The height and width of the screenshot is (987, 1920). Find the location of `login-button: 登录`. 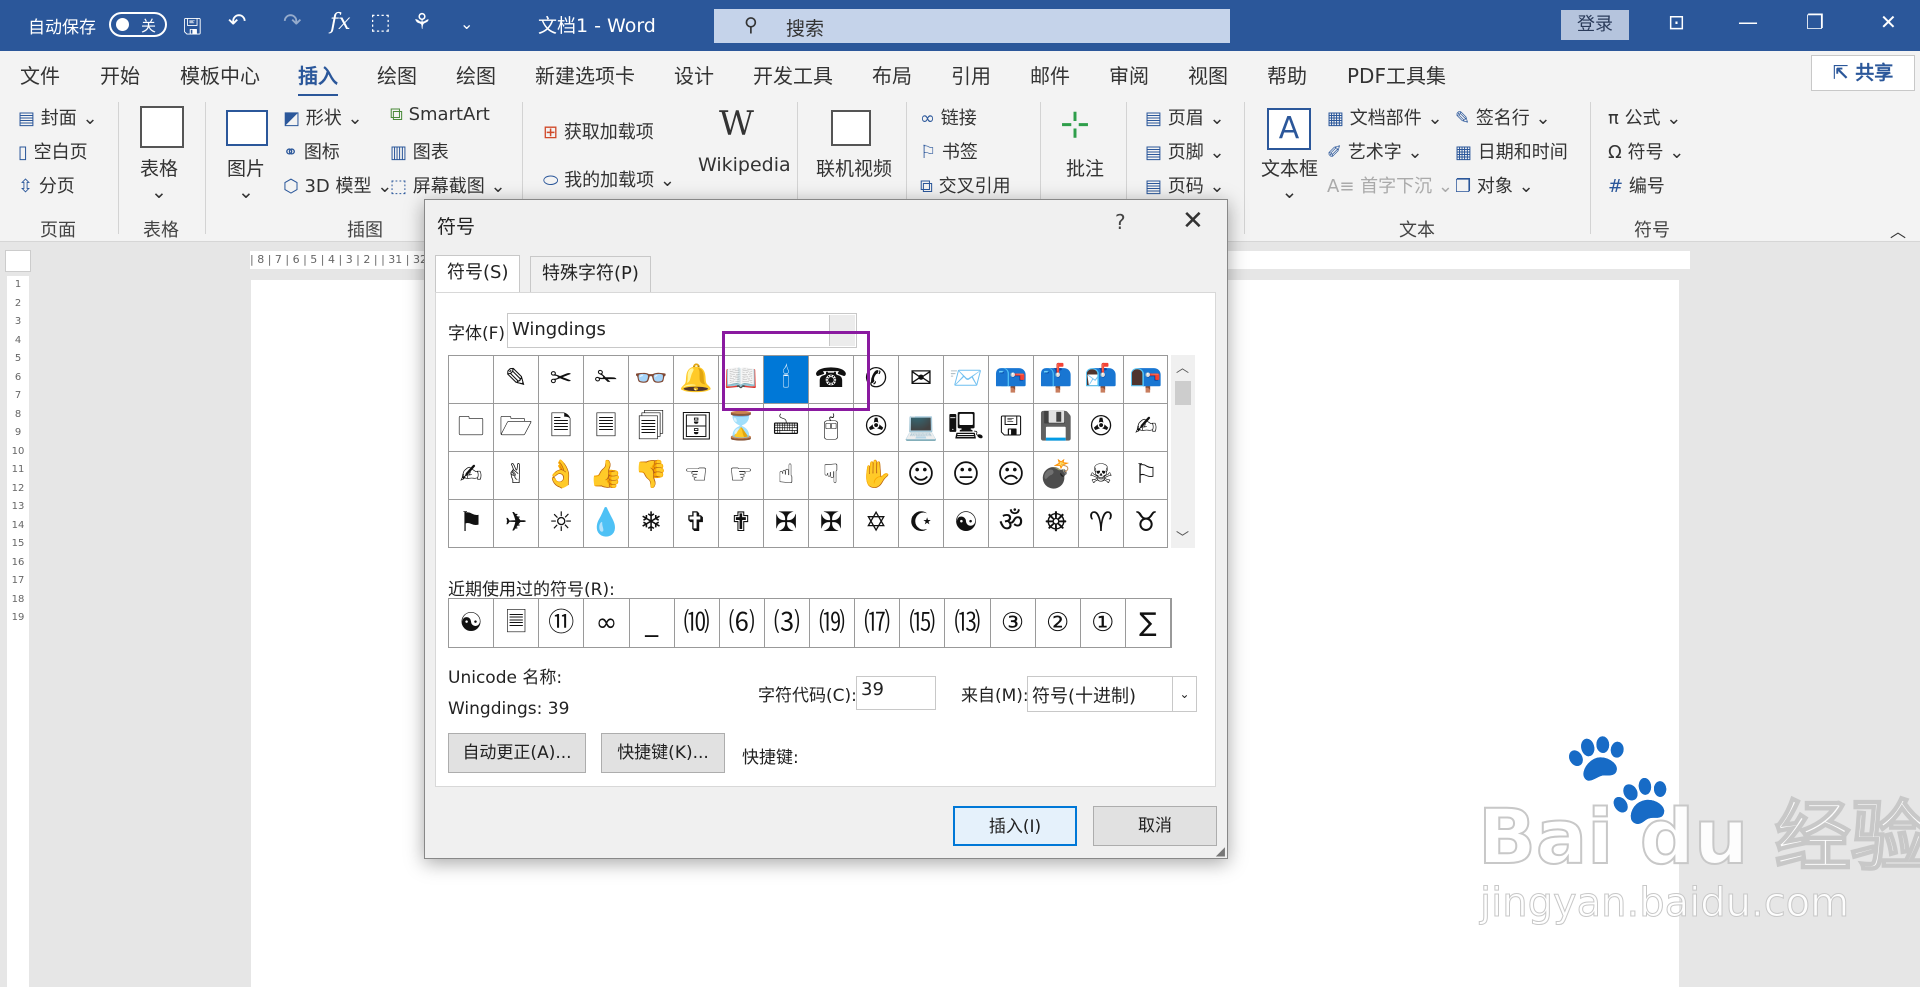

login-button: 登录 is located at coordinates (1595, 25).